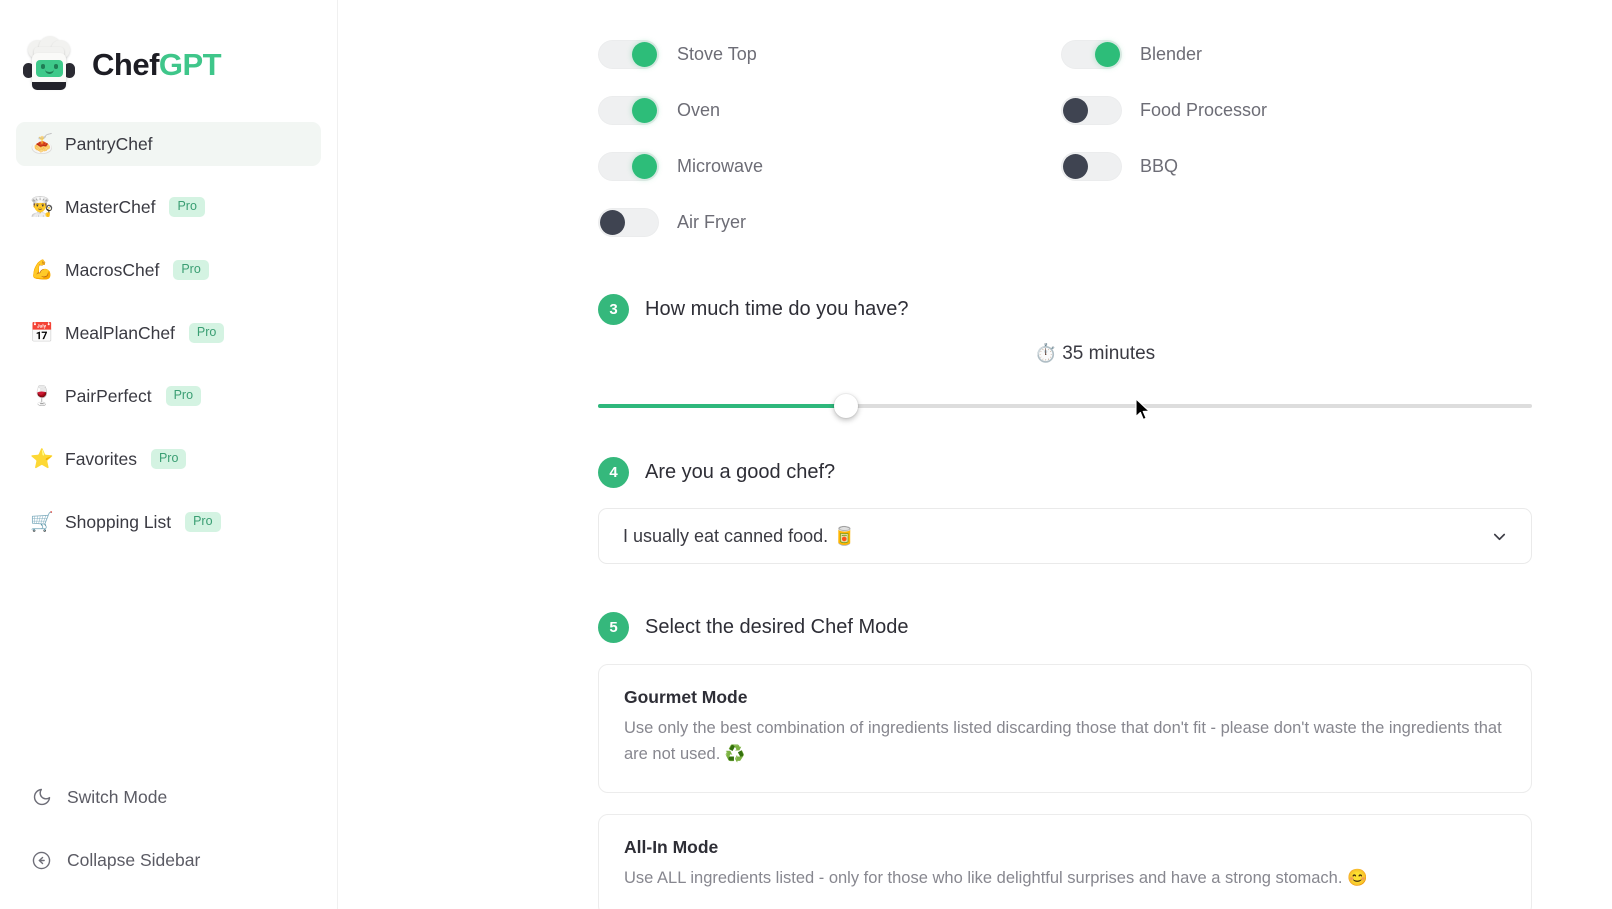 This screenshot has width=1612, height=909. Describe the element at coordinates (1065, 406) in the screenshot. I see `time-slider` at that location.